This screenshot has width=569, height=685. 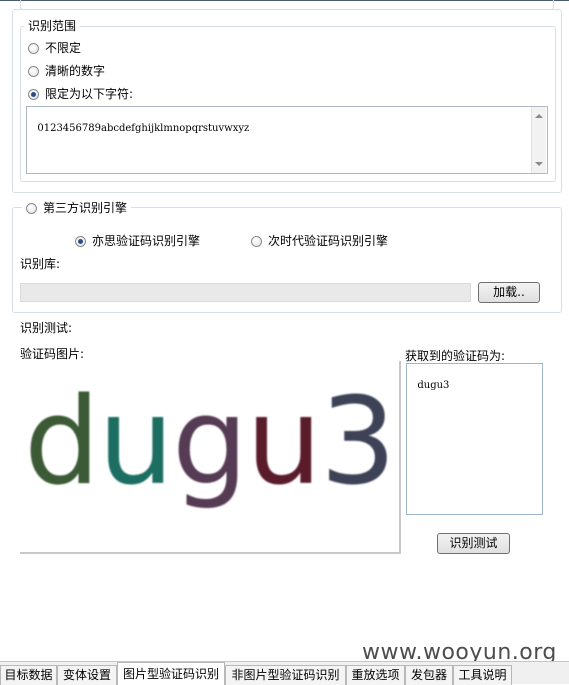 What do you see at coordinates (143, 128) in the screenshot?
I see `charset-value: 0123456789abcdefghijklmnopqrstuvwxyz` at bounding box center [143, 128].